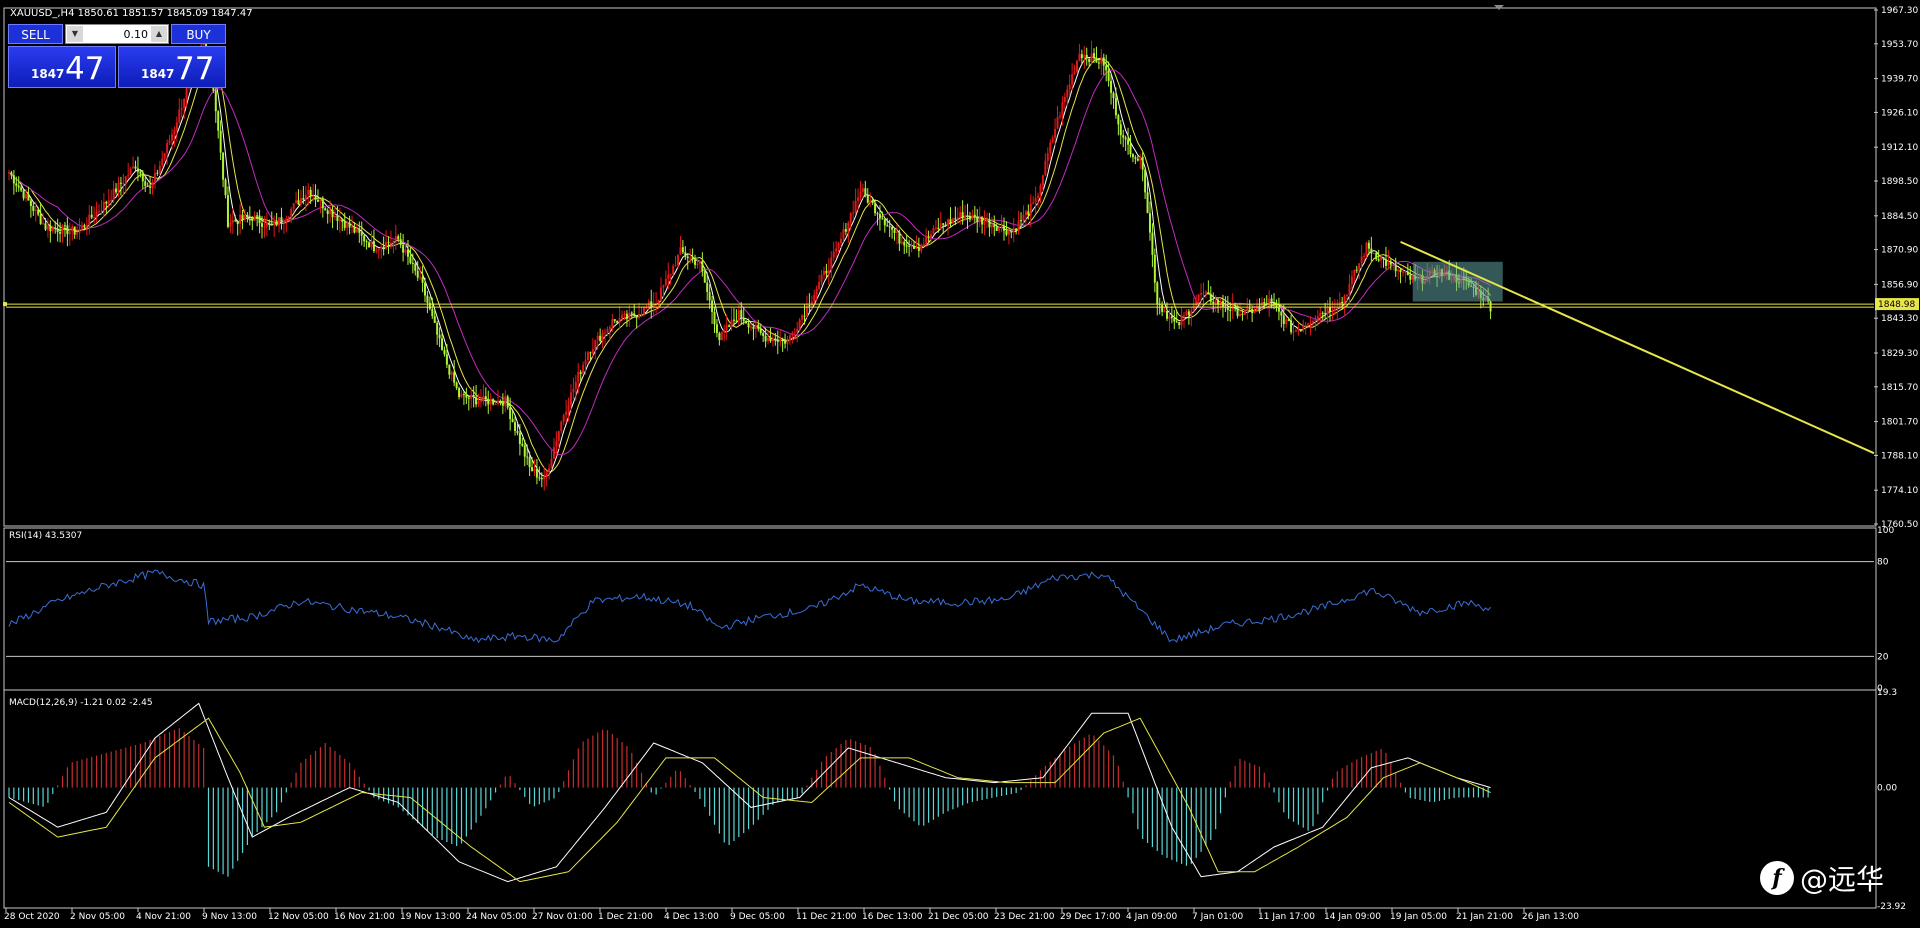  I want to click on lot-size-input, so click(117, 34).